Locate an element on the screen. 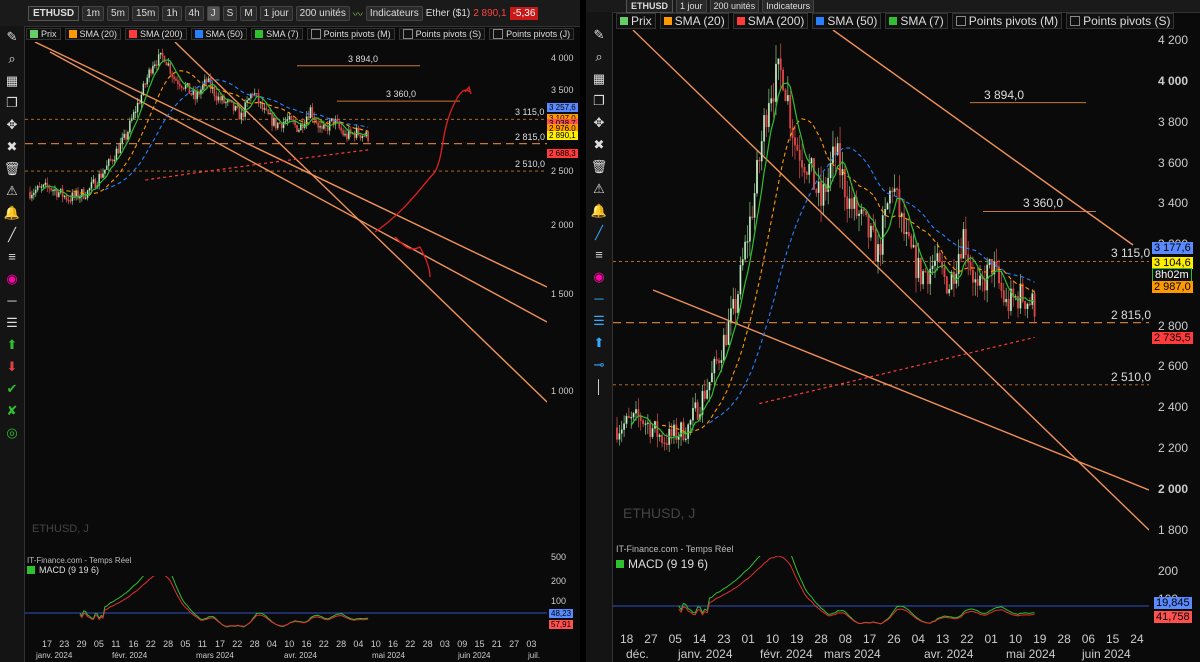  indicators-button: Indicateurs is located at coordinates (394, 13).